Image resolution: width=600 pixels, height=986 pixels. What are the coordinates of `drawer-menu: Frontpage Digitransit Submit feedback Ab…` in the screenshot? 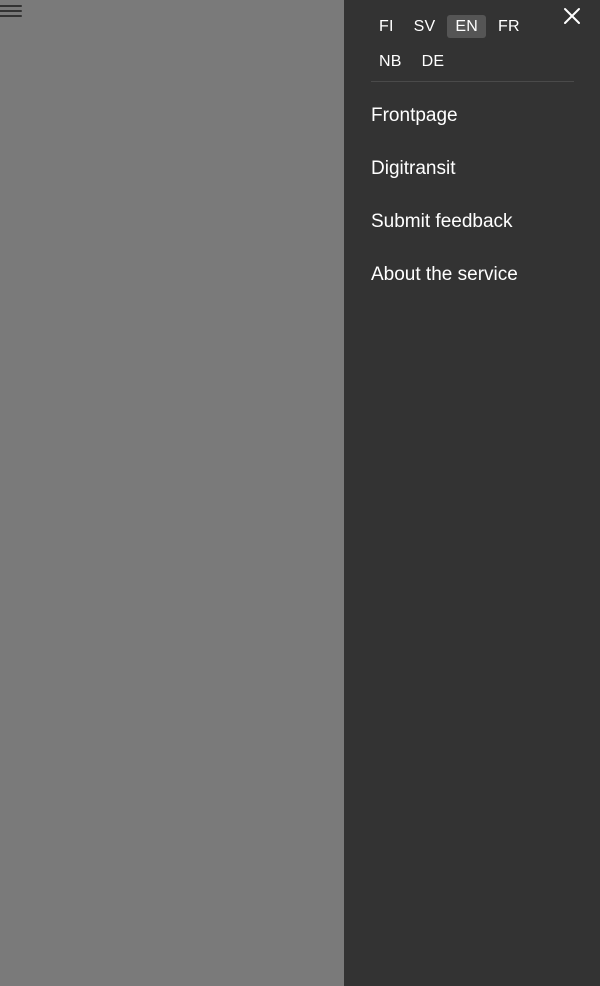 It's located at (444, 202).